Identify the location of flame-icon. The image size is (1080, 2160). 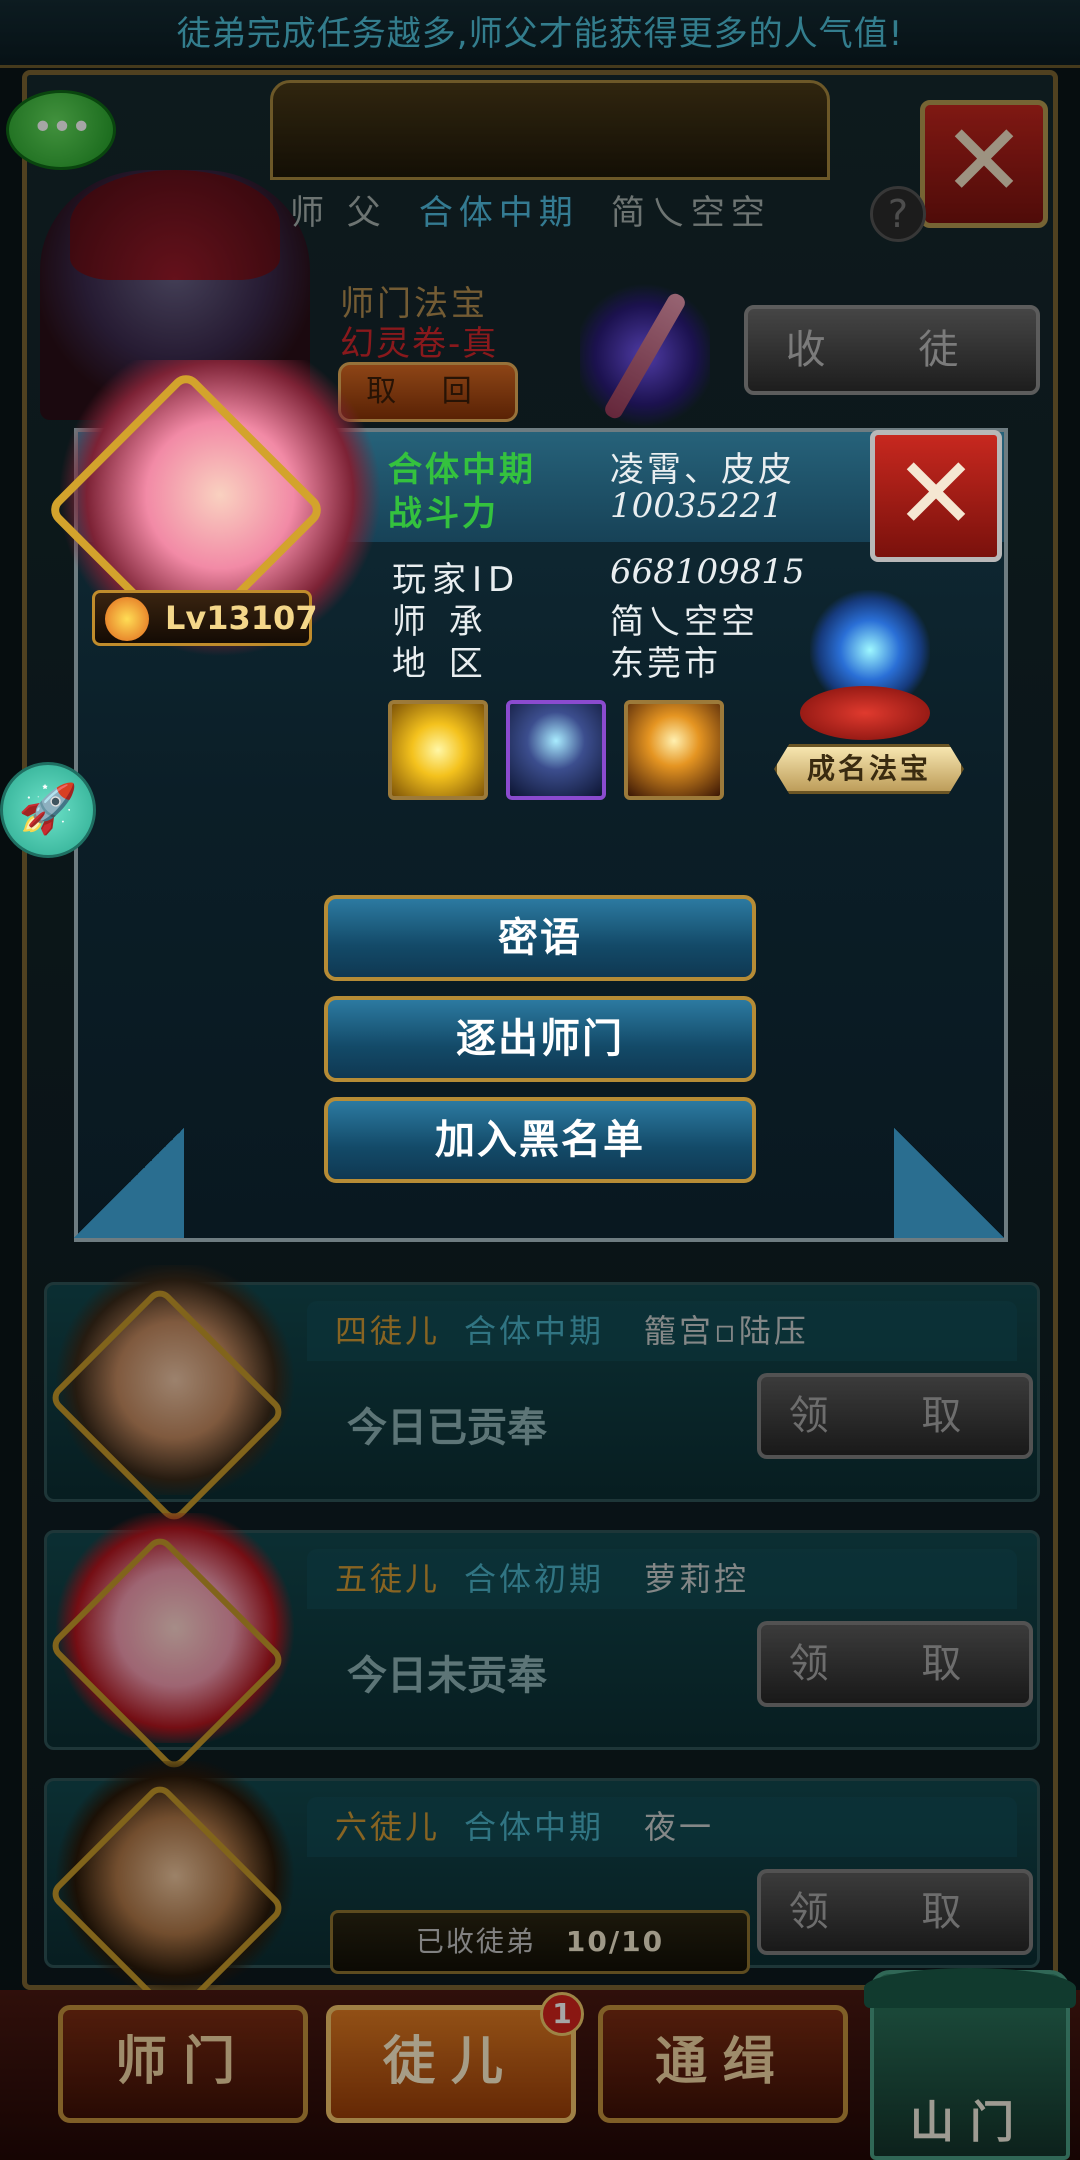
(127, 619).